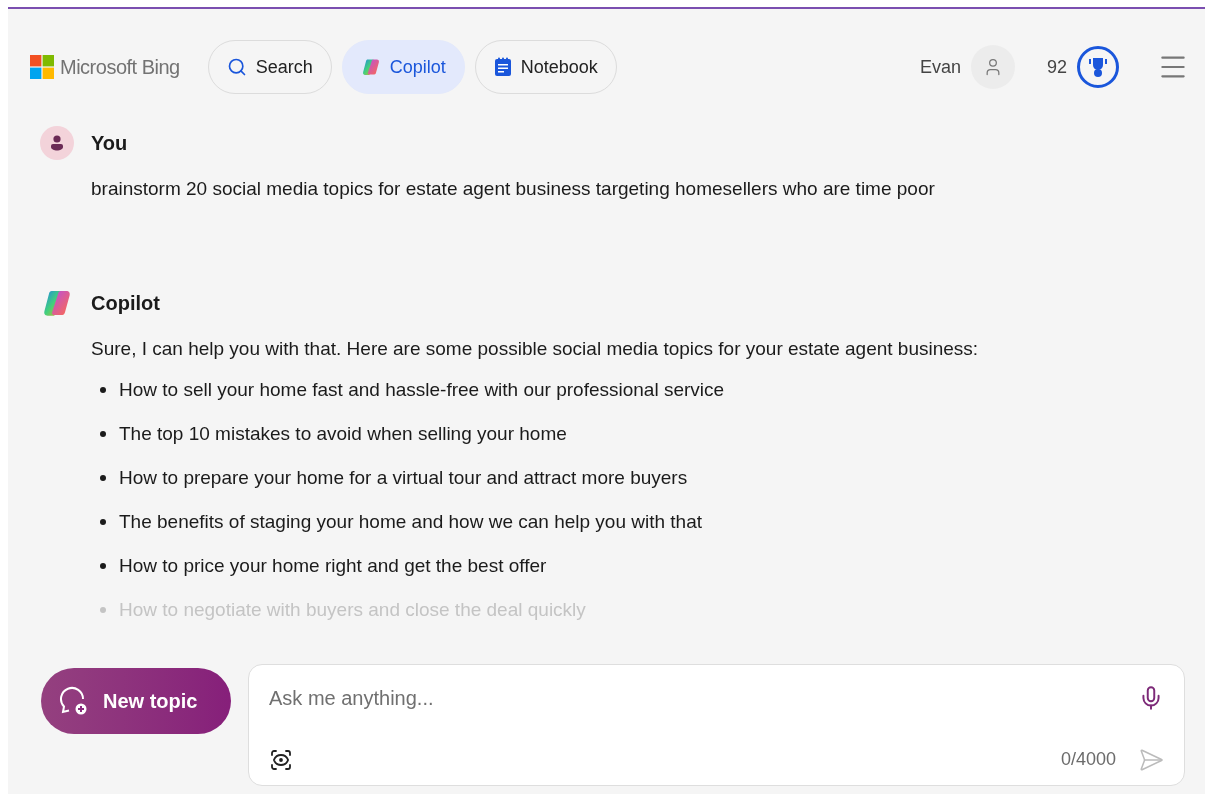 This screenshot has width=1205, height=794. I want to click on message-text: Sure, I can help you with that. Here are some possible social media topics for your estate agent business:, so click(535, 349).